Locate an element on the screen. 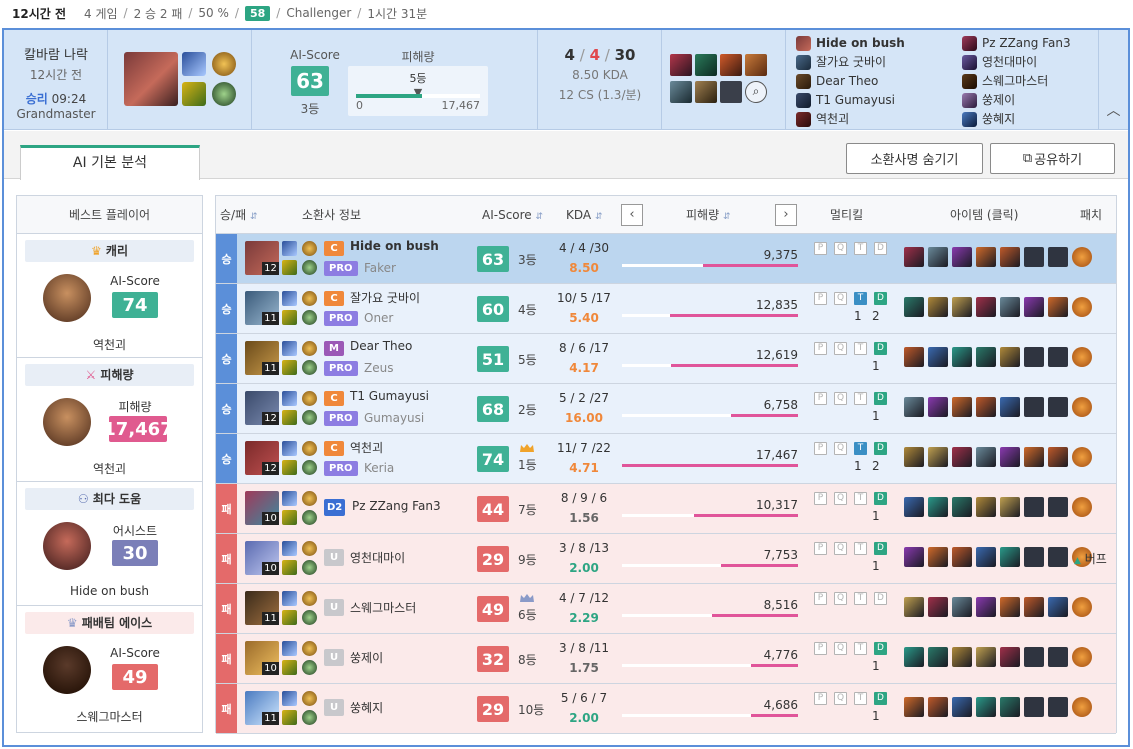 The width and height of the screenshot is (1133, 749). team-player: Hide on bush is located at coordinates (850, 43).